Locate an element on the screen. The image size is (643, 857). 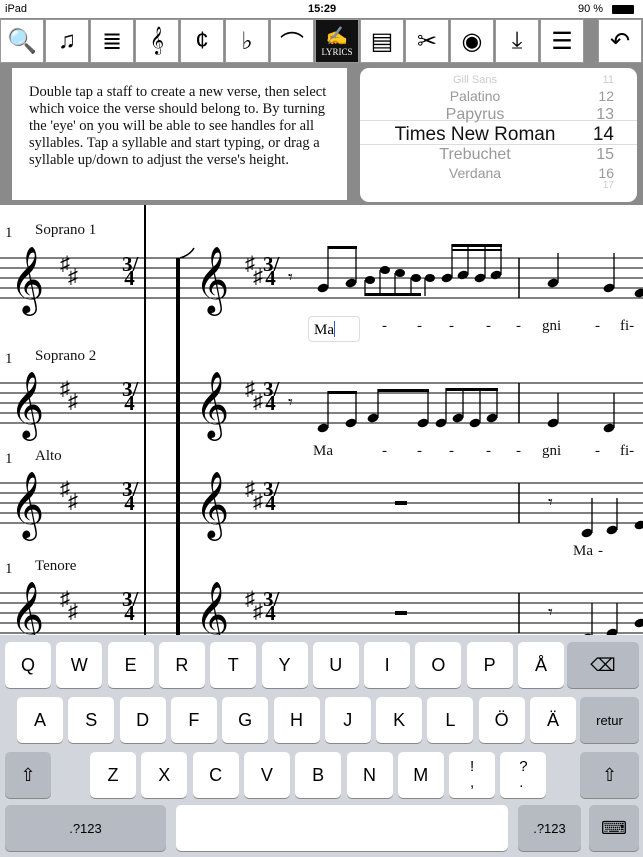
staff-name: Alto is located at coordinates (48, 456).